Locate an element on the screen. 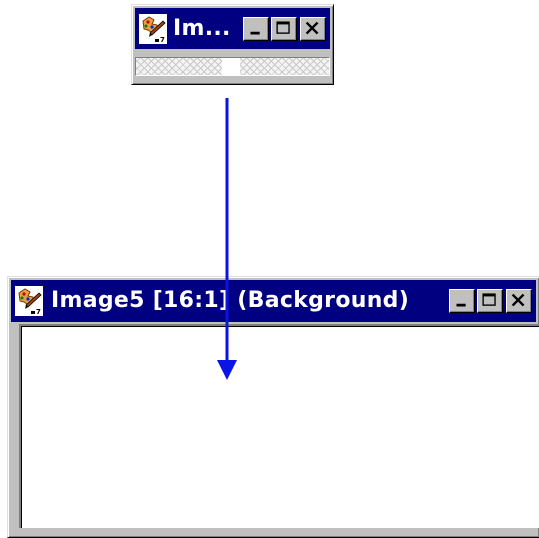 The height and width of the screenshot is (538, 539). status-strip-gap is located at coordinates (231, 66).